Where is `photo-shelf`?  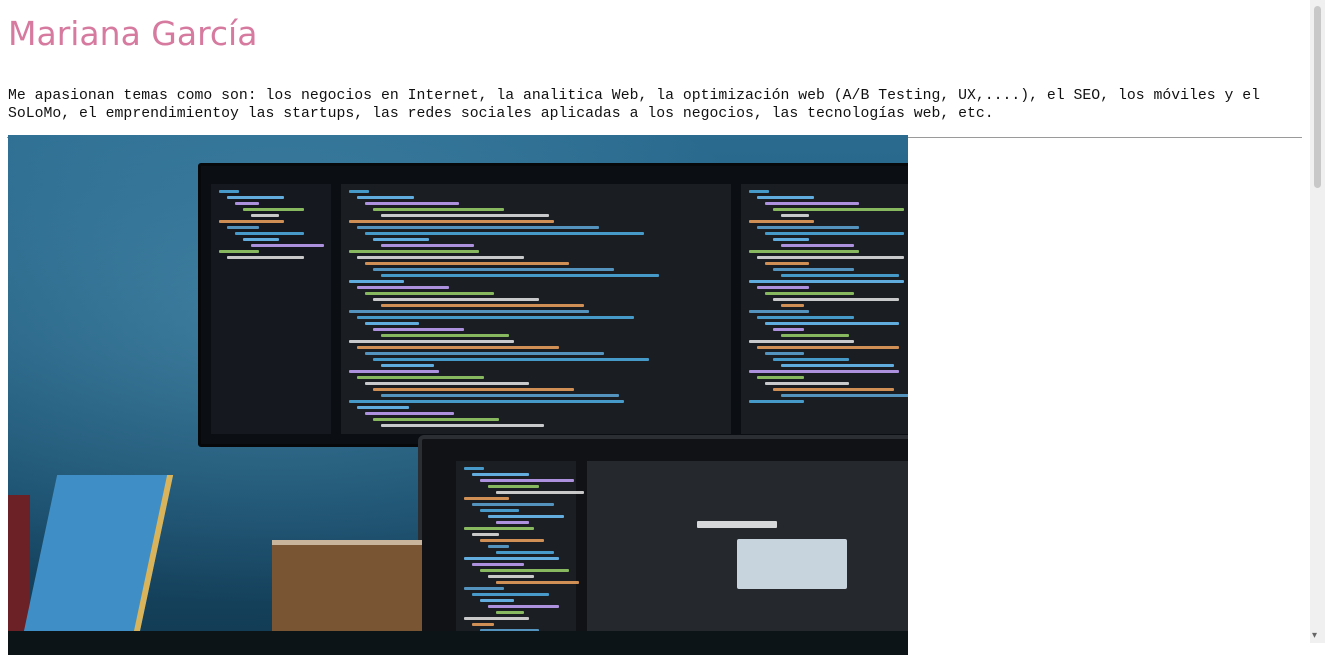
photo-shelf is located at coordinates (347, 590).